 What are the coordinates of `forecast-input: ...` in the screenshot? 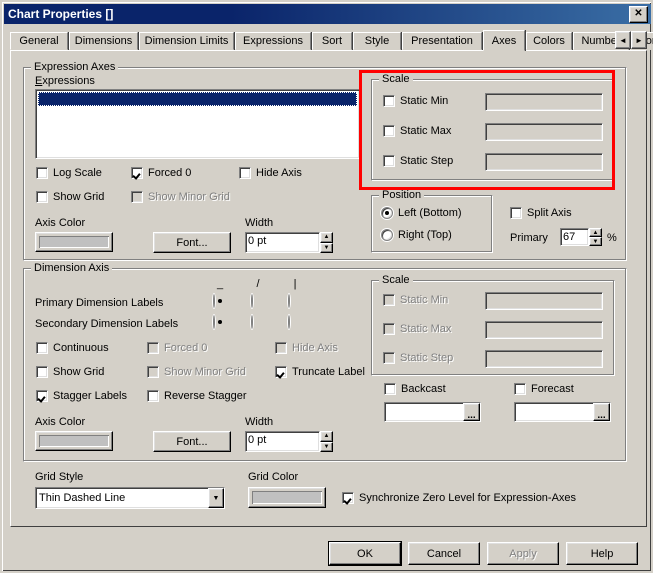 It's located at (562, 412).